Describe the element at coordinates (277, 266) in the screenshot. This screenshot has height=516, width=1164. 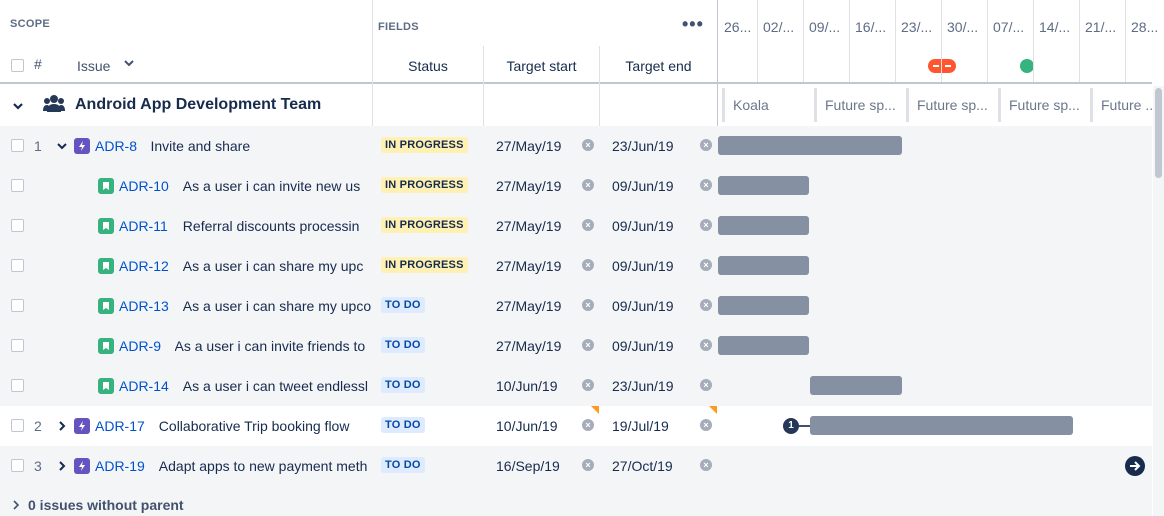
I see `issue-title: As a user i can share my upc` at that location.